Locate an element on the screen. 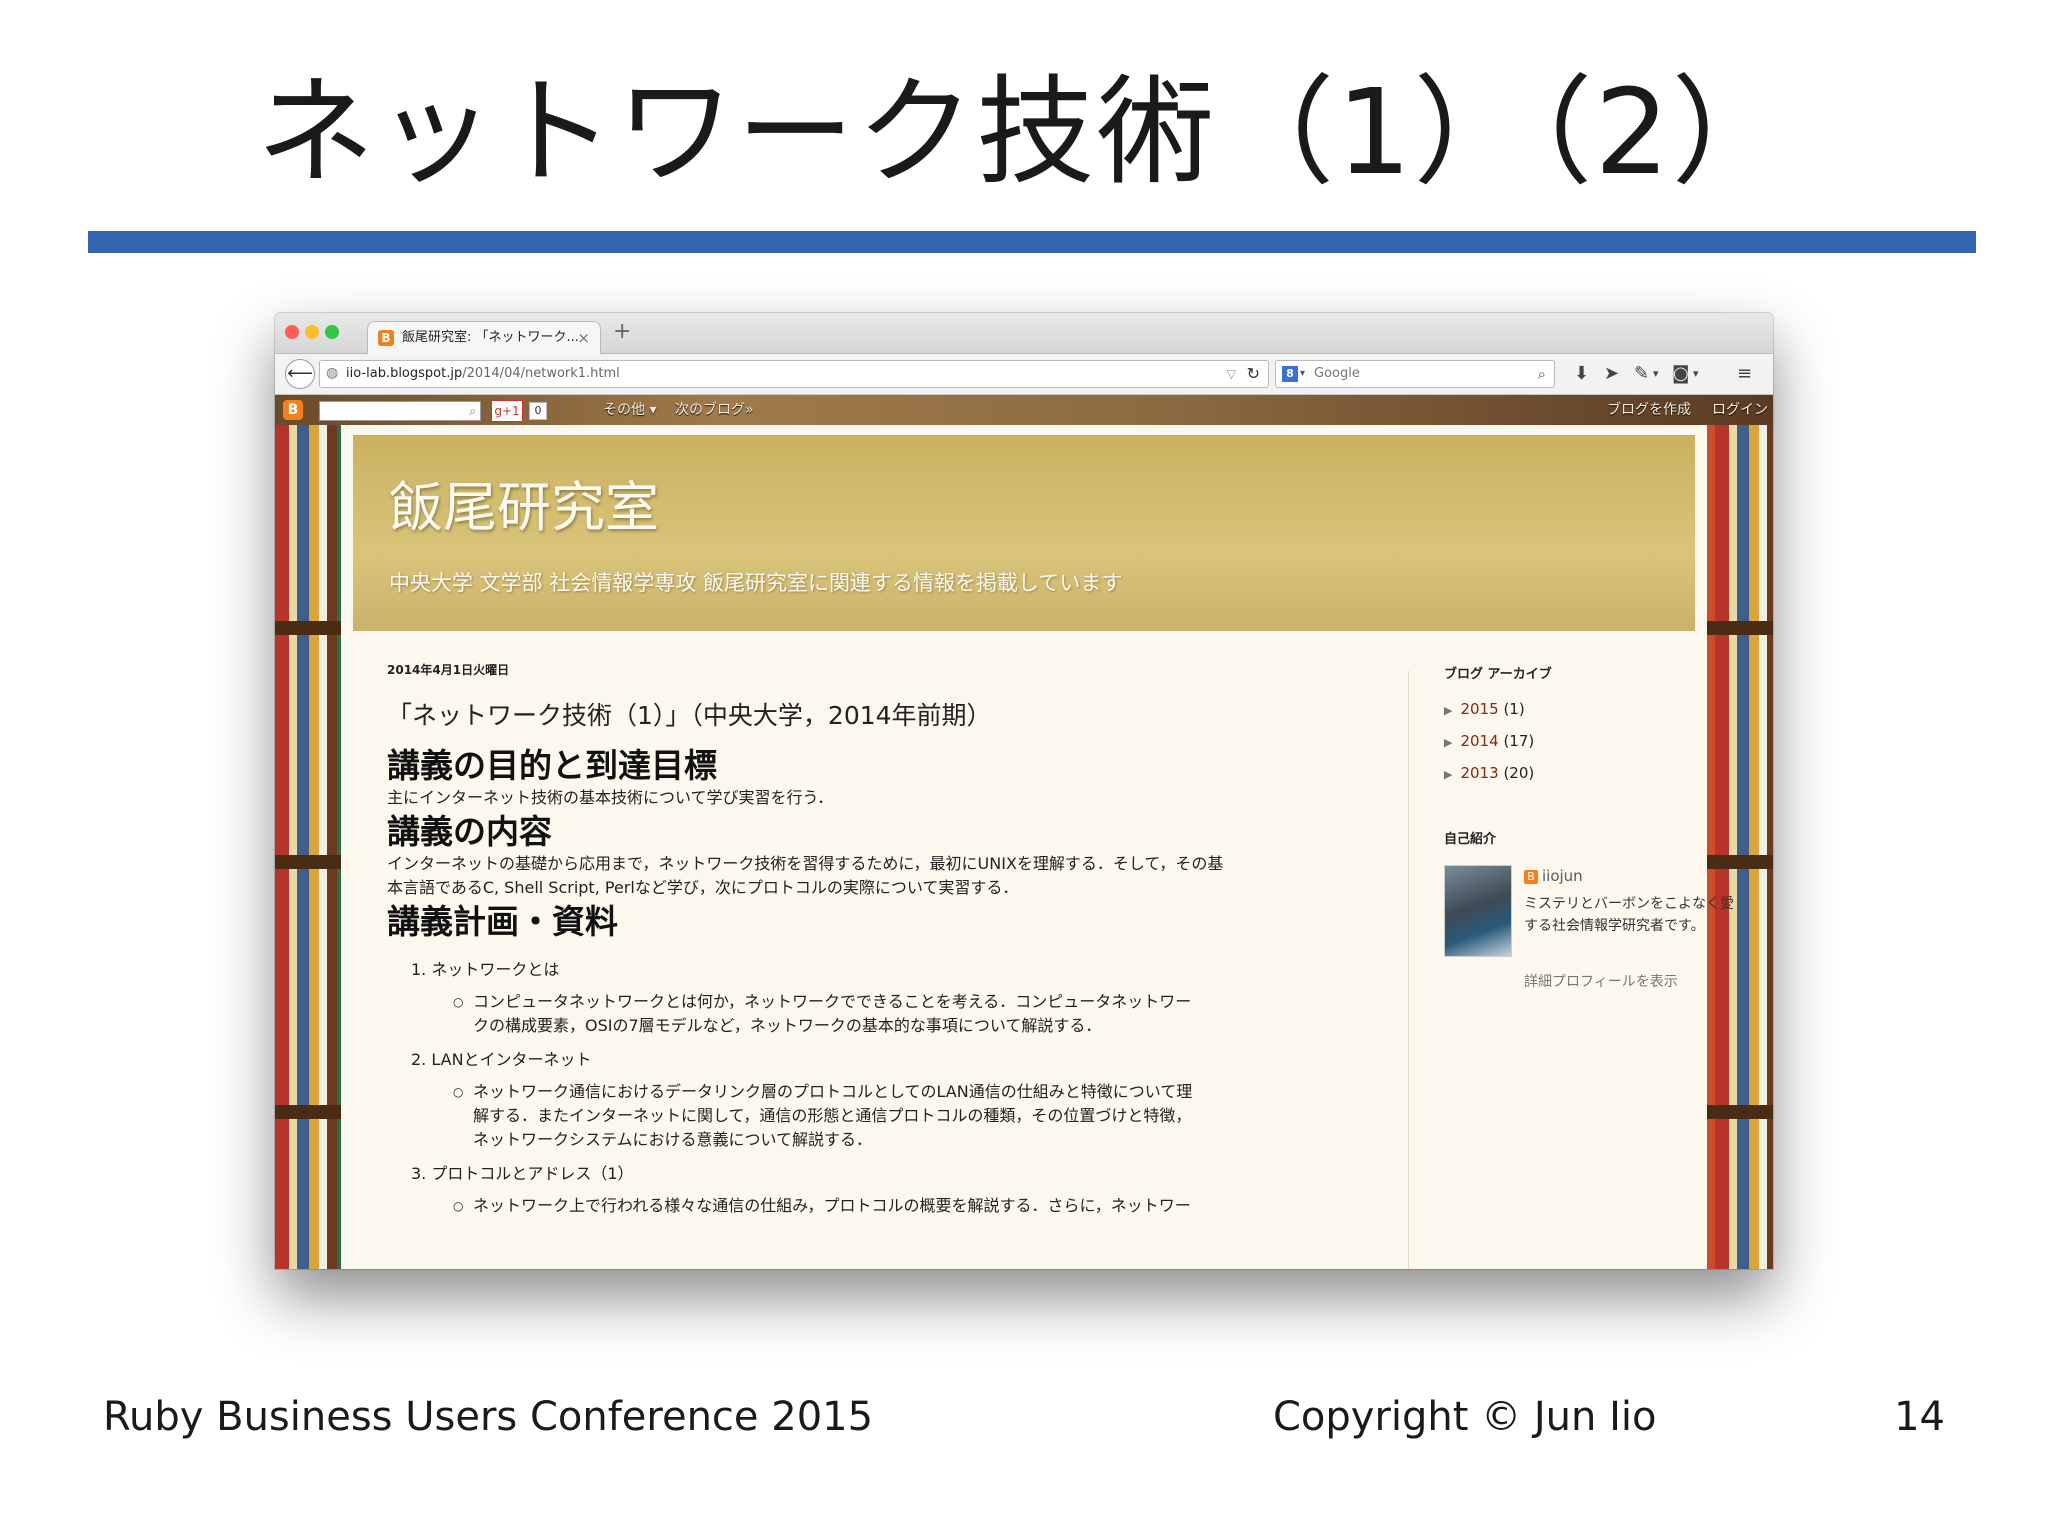  post-date: 2014年4月1日火曜日 is located at coordinates (448, 670).